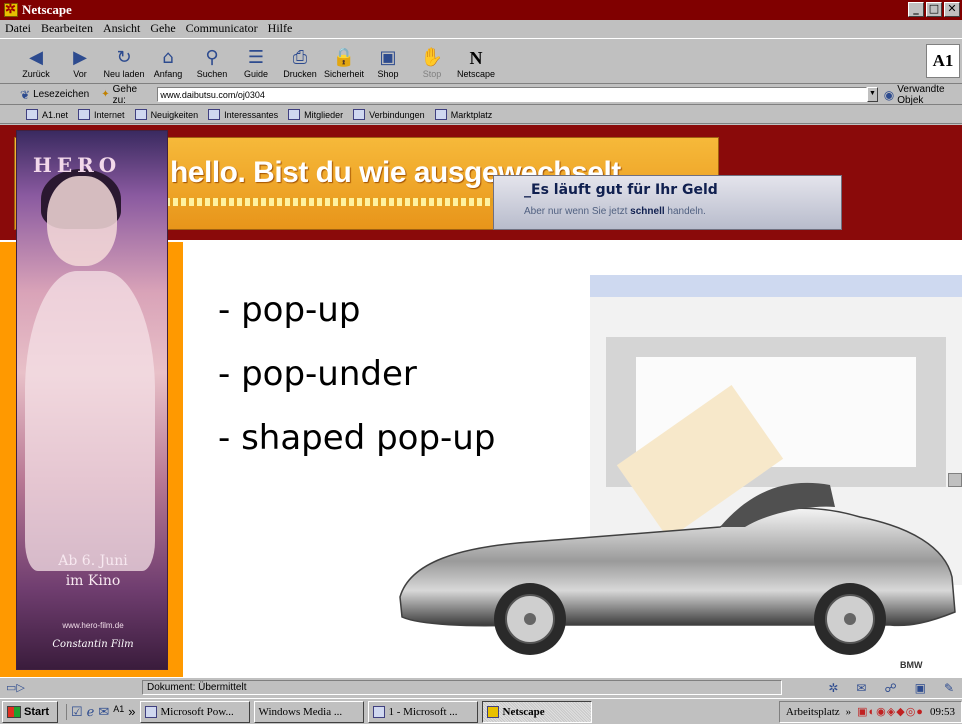 The width and height of the screenshot is (962, 724). I want to click on status-component-icons: ✲ ✉ ☍ ▣ ✎, so click(891, 688).